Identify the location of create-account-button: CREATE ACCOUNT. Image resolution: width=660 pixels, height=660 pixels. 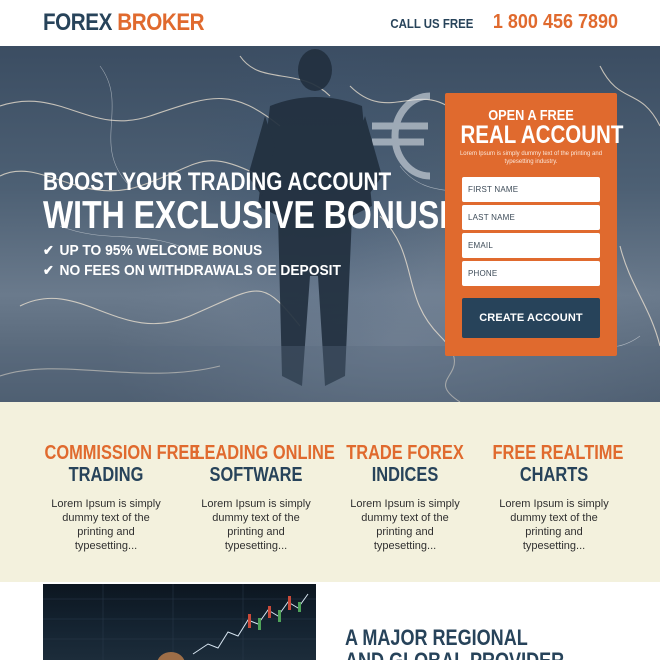
(531, 318).